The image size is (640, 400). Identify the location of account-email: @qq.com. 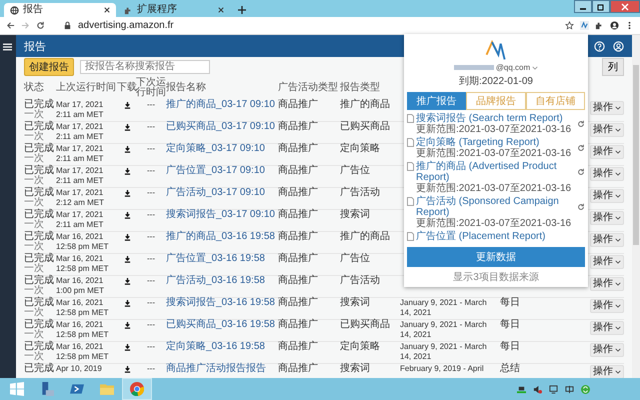
(513, 67).